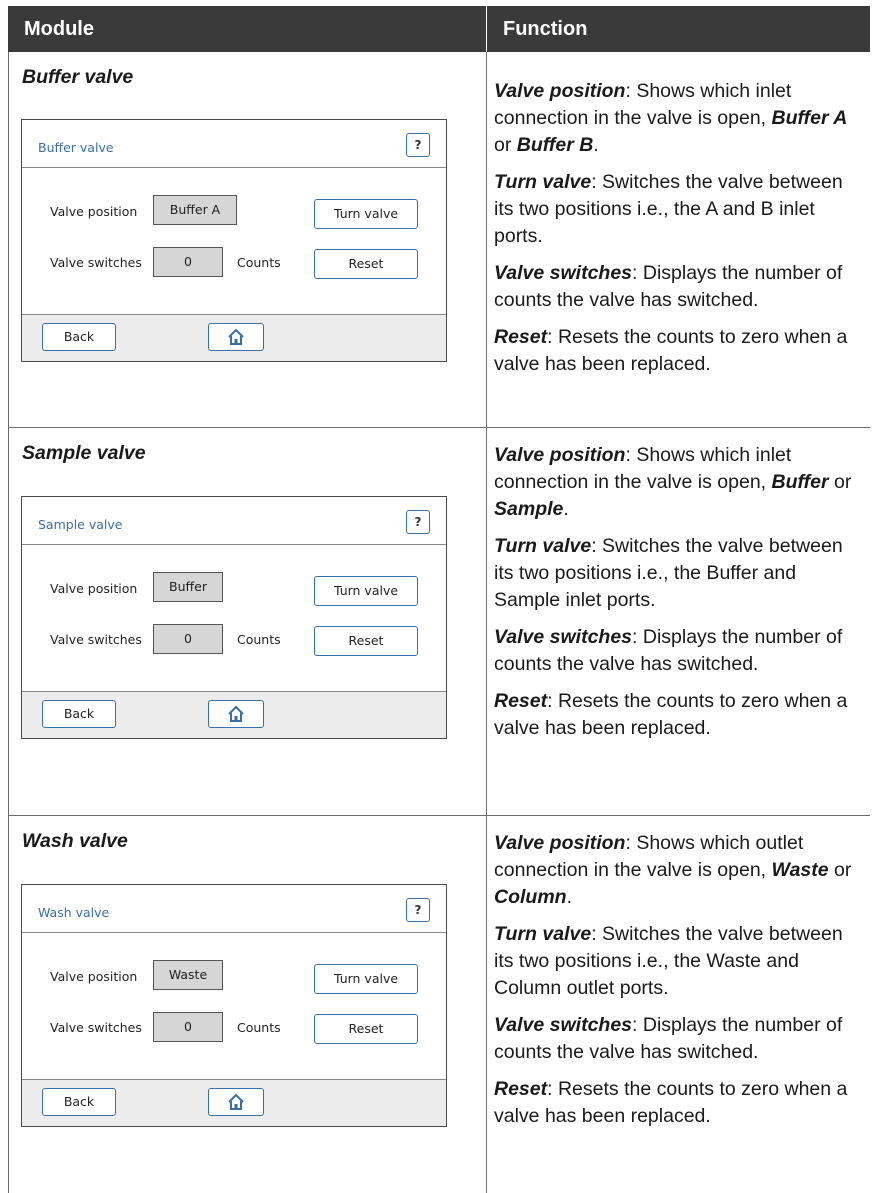 The image size is (877, 1193). I want to click on module-title: Sample valve, so click(84, 453).